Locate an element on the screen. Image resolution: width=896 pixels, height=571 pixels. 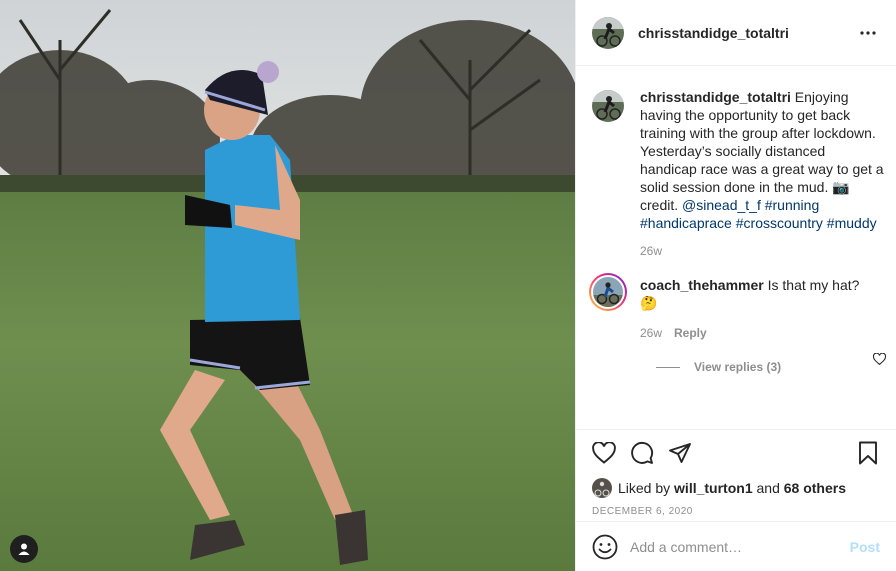
likes-prefix: Liked by is located at coordinates (644, 488).